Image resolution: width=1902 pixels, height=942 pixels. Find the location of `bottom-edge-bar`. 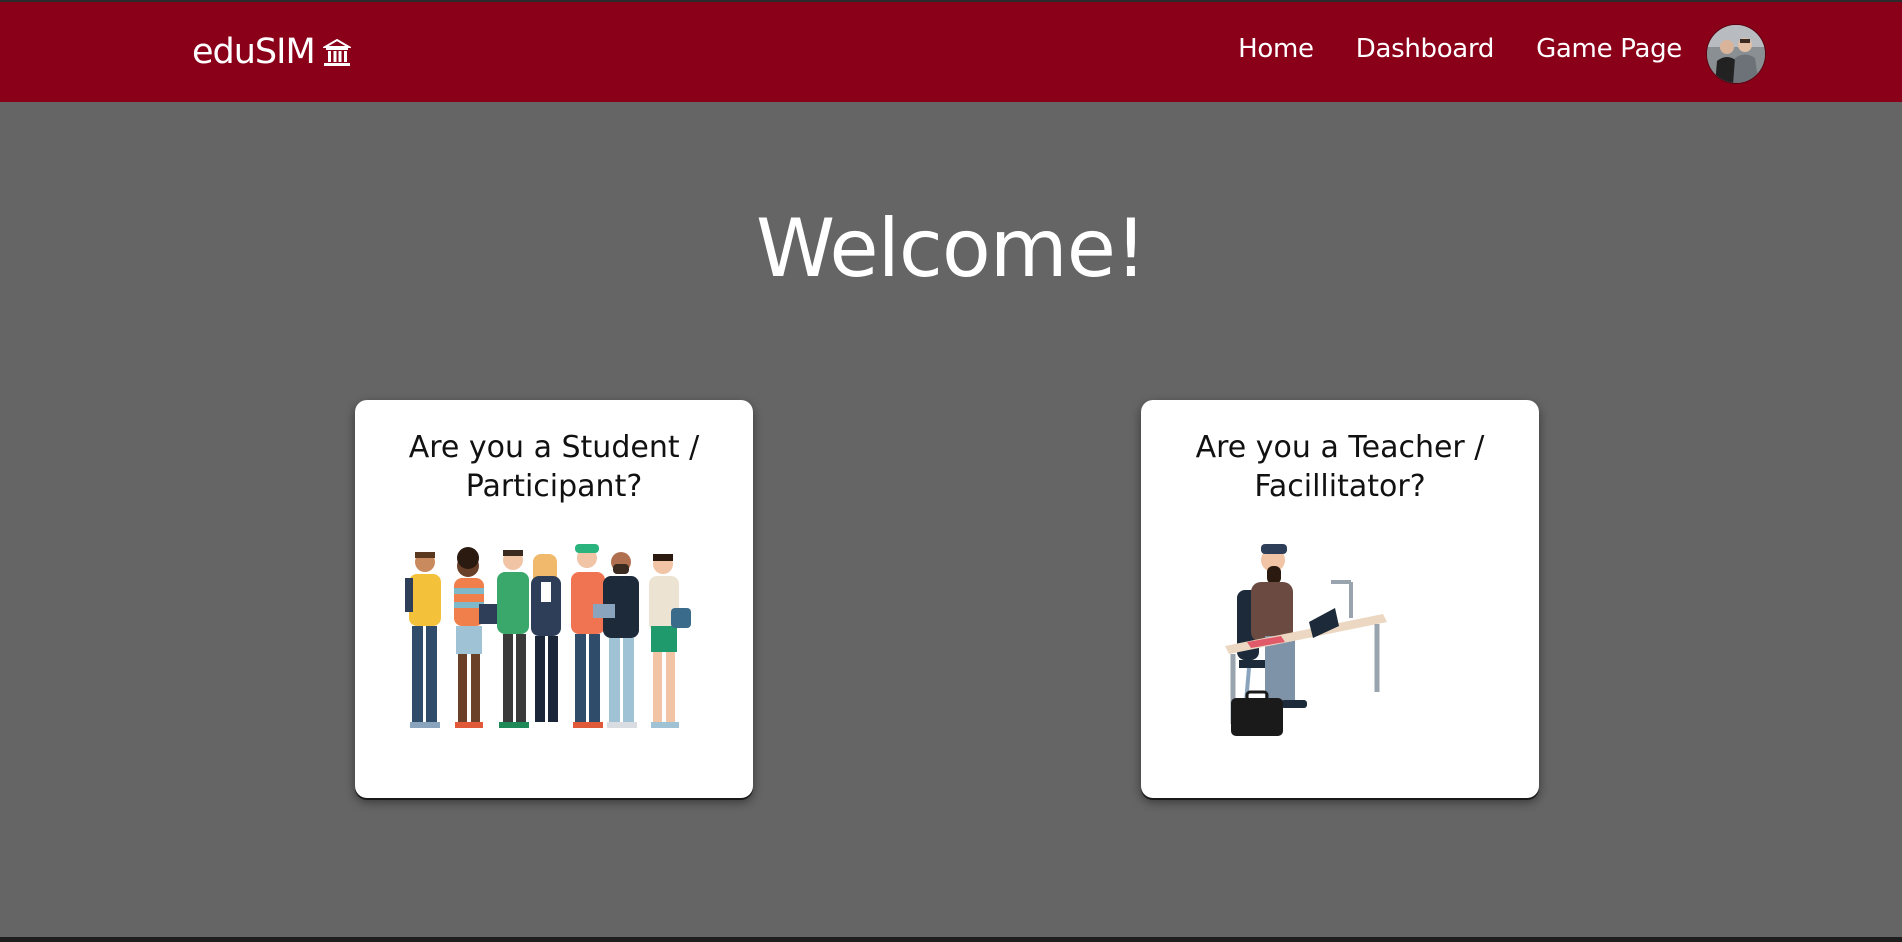

bottom-edge-bar is located at coordinates (951, 939).